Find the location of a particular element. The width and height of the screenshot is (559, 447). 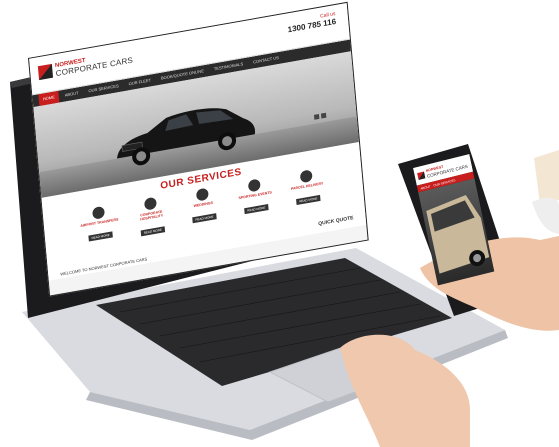

quick-quote: QUICK QUOTE is located at coordinates (336, 221).